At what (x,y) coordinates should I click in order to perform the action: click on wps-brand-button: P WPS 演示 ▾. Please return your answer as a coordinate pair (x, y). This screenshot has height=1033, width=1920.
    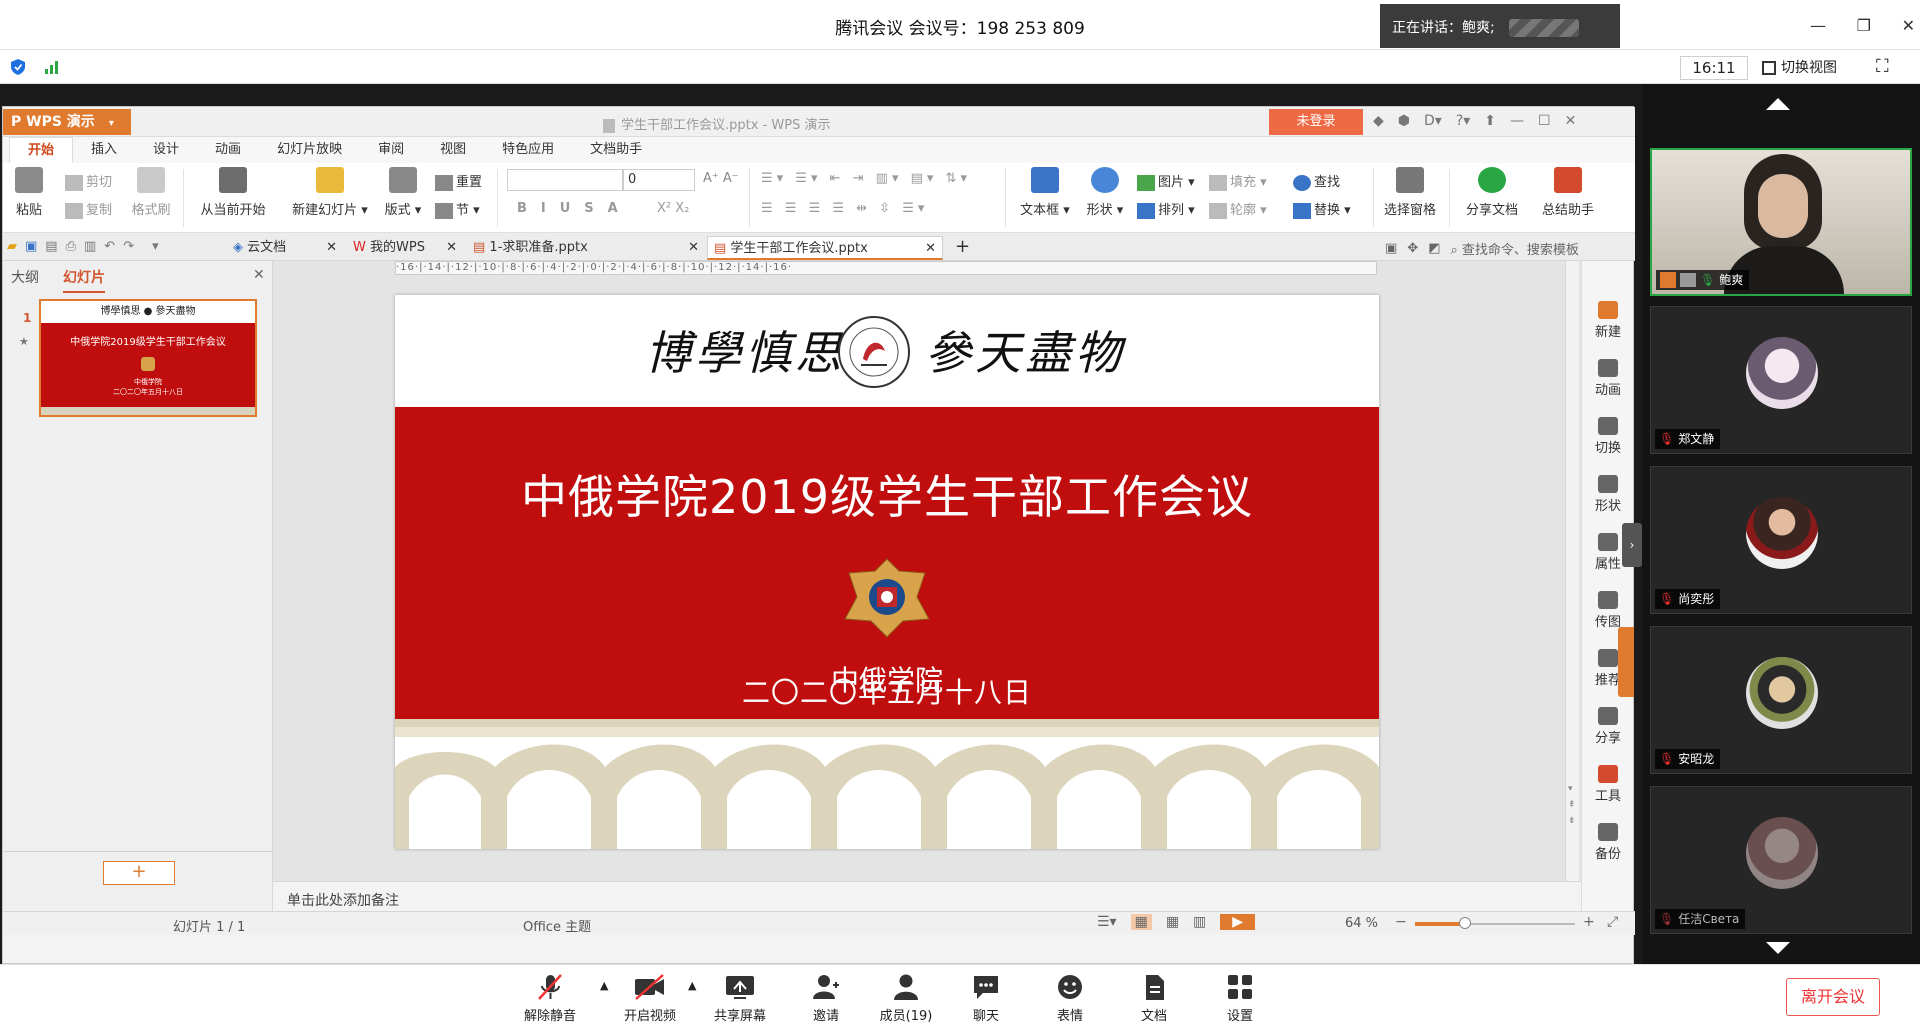
    Looking at the image, I should click on (67, 122).